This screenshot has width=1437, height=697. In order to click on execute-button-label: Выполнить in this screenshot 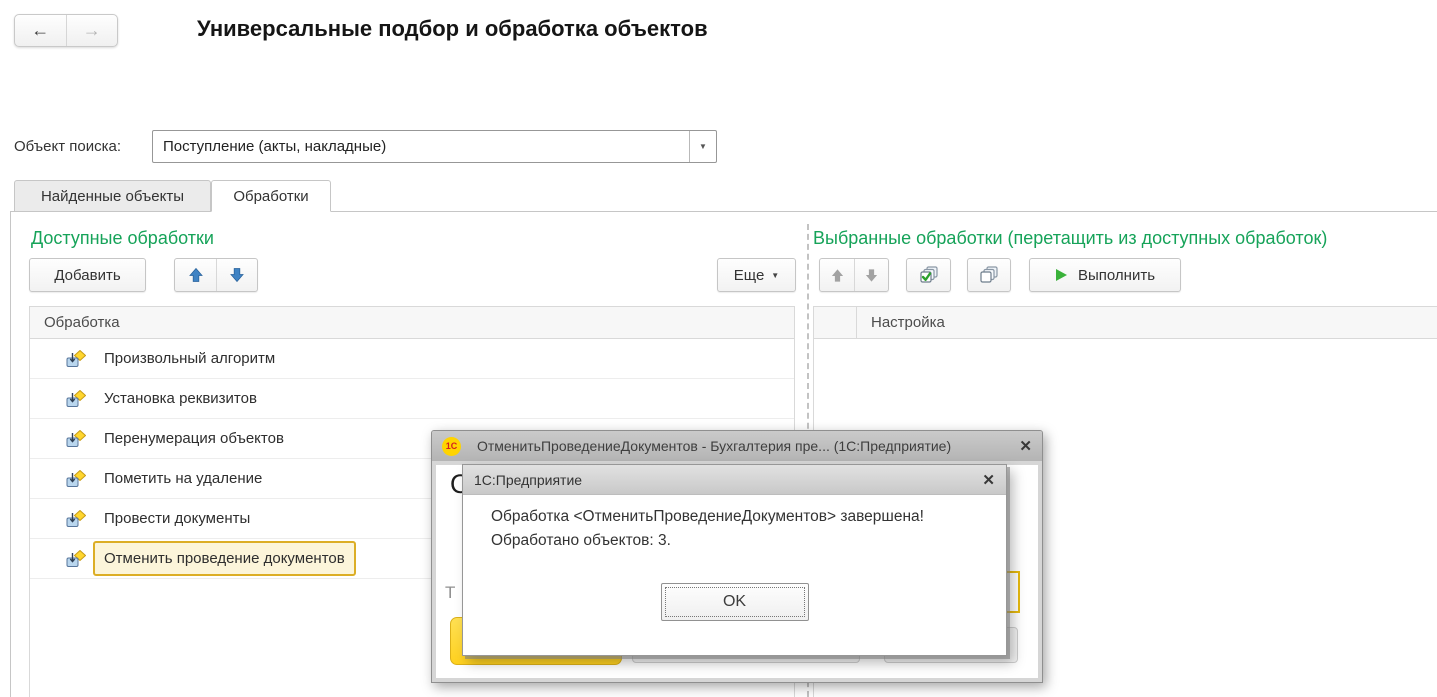, I will do `click(1116, 275)`.